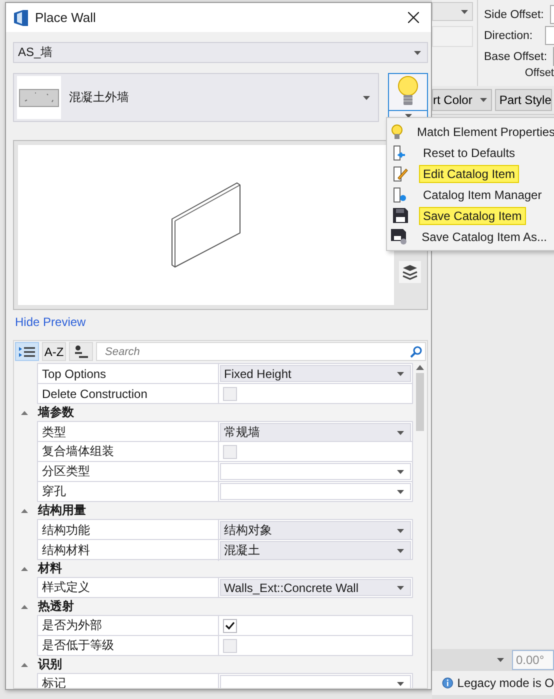  Describe the element at coordinates (261, 351) in the screenshot. I see `search-field: Search` at that location.